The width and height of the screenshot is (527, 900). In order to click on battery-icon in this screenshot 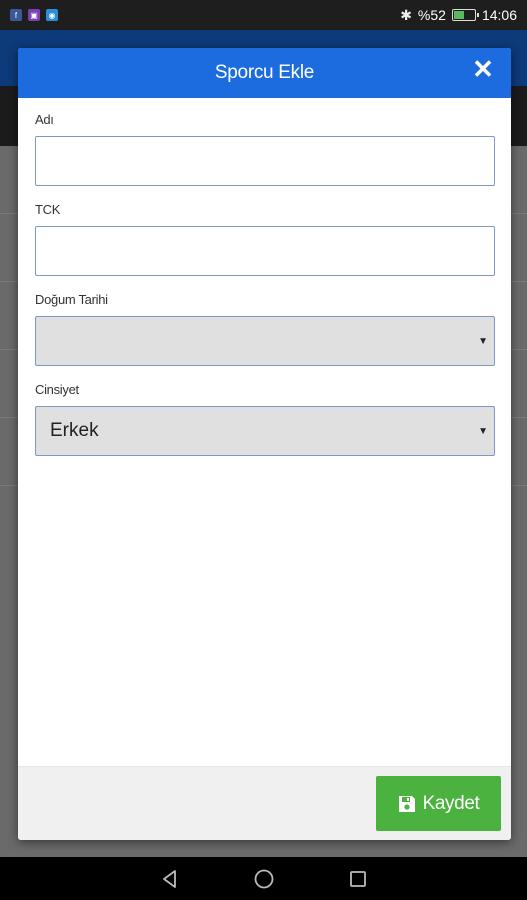, I will do `click(465, 15)`.